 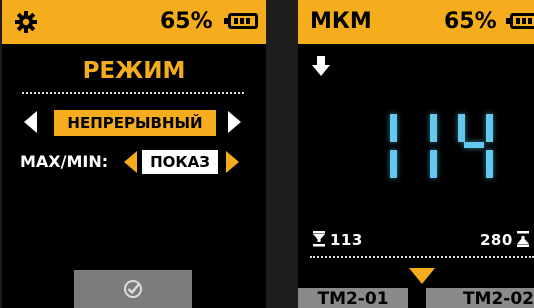 What do you see at coordinates (480, 298) in the screenshot?
I see `tab-tm2-02: TM2-02` at bounding box center [480, 298].